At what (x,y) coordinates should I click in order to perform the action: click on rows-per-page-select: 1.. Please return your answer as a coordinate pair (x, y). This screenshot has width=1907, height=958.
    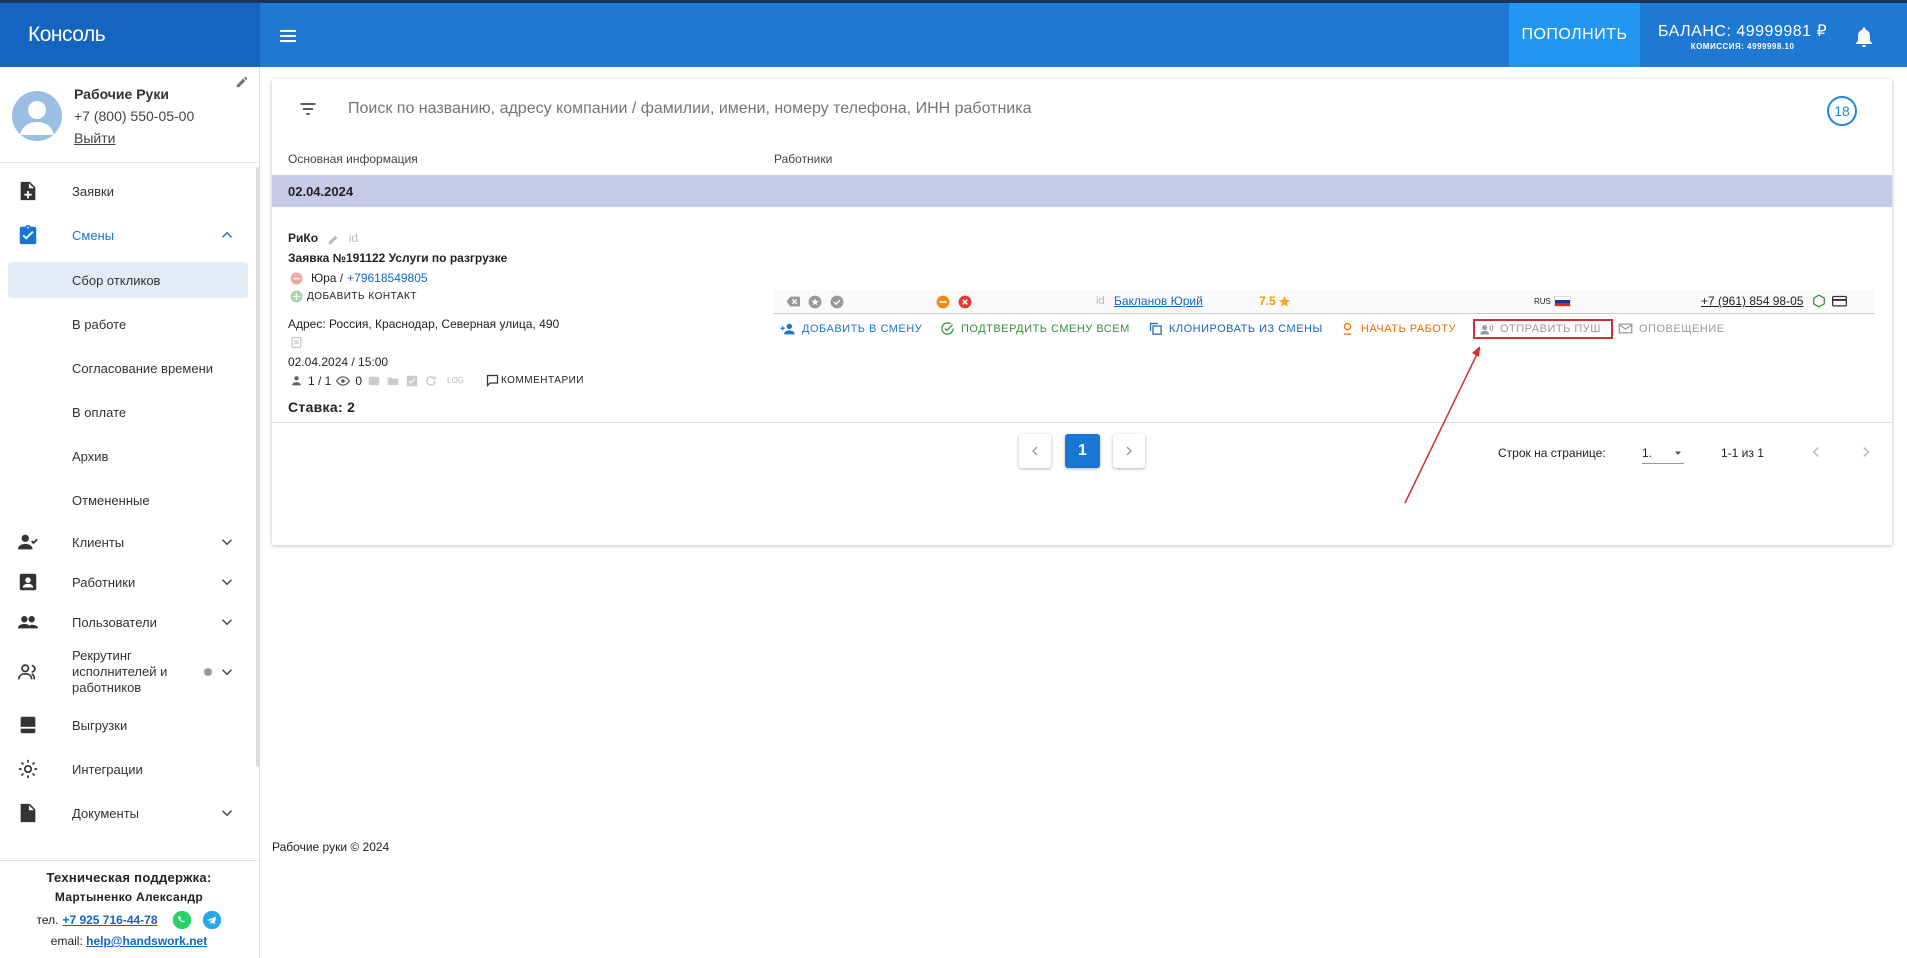
    Looking at the image, I should click on (1663, 453).